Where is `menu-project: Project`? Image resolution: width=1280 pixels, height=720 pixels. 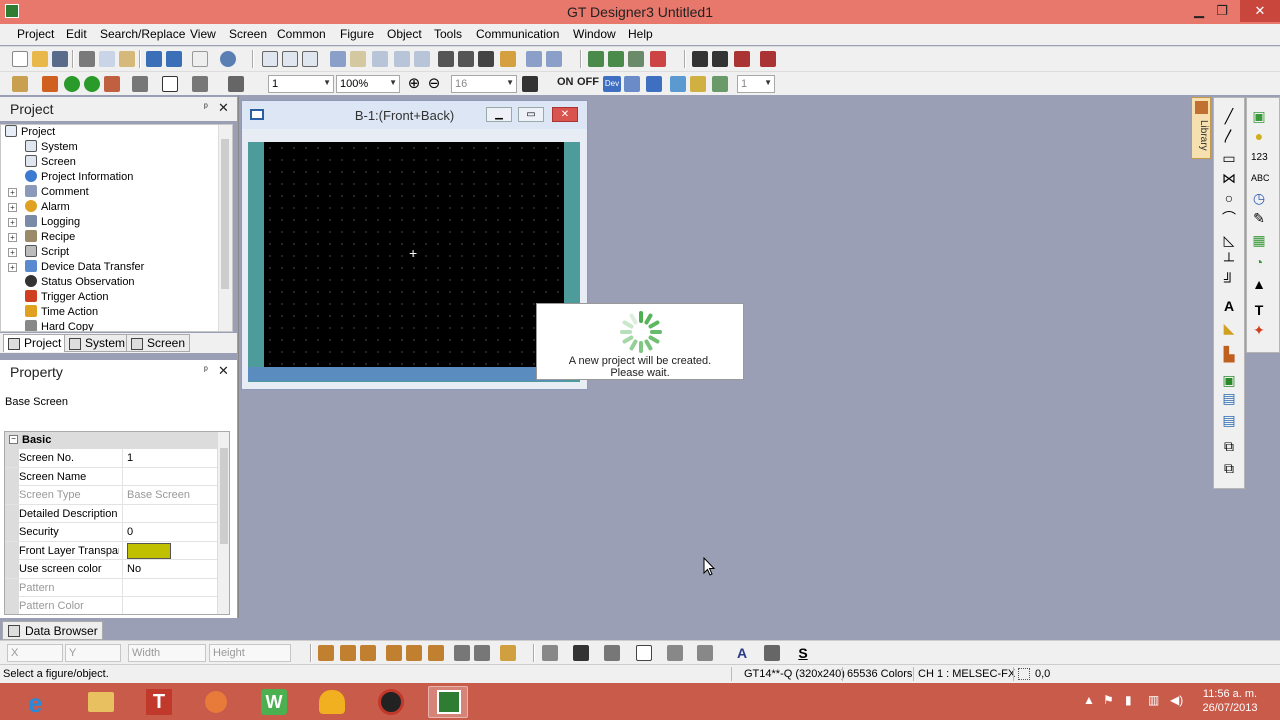 menu-project: Project is located at coordinates (35, 34).